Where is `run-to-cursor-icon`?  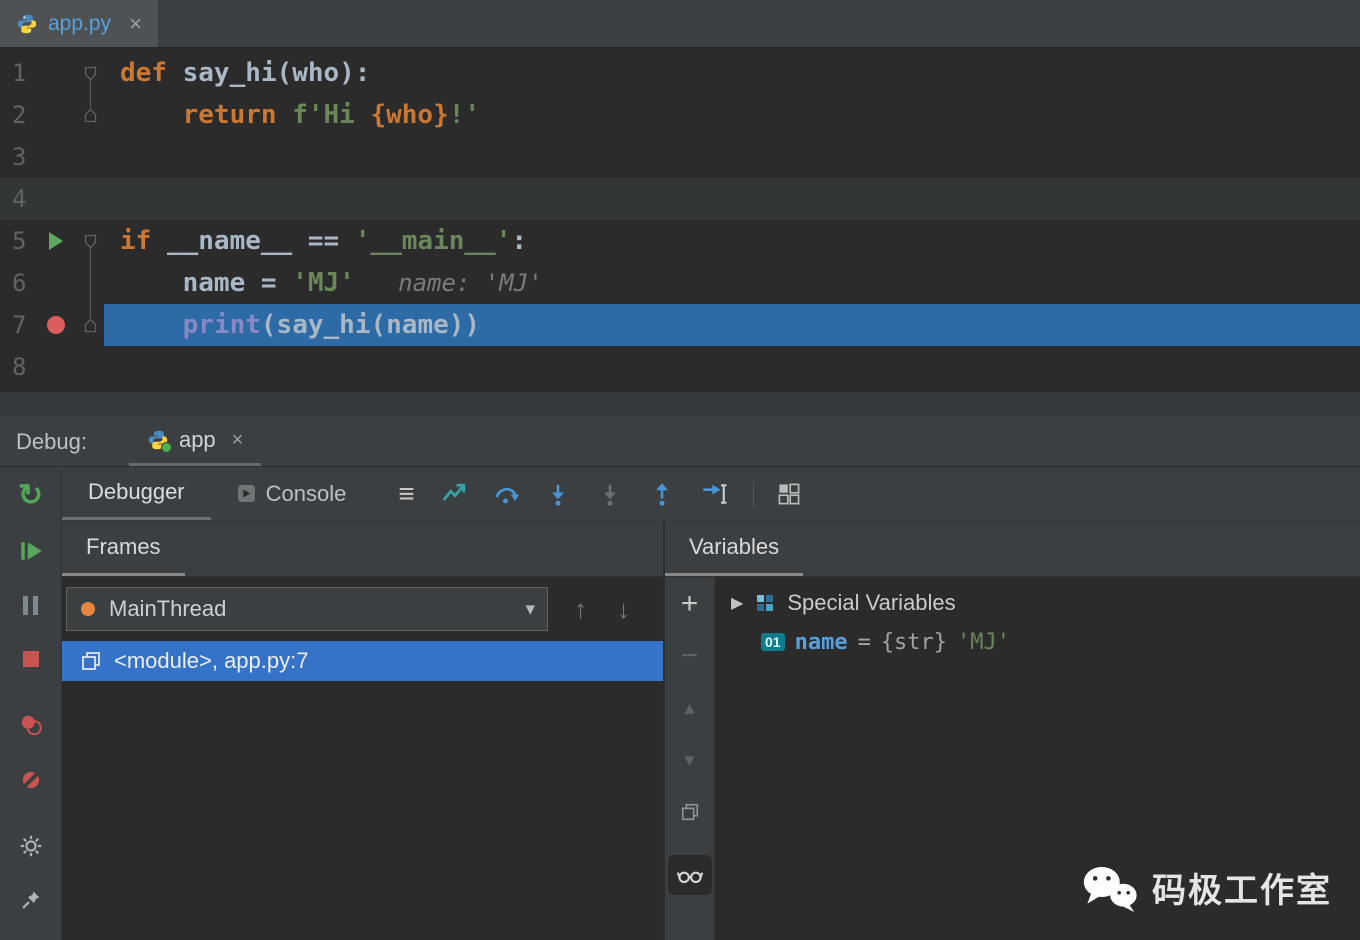 run-to-cursor-icon is located at coordinates (714, 494).